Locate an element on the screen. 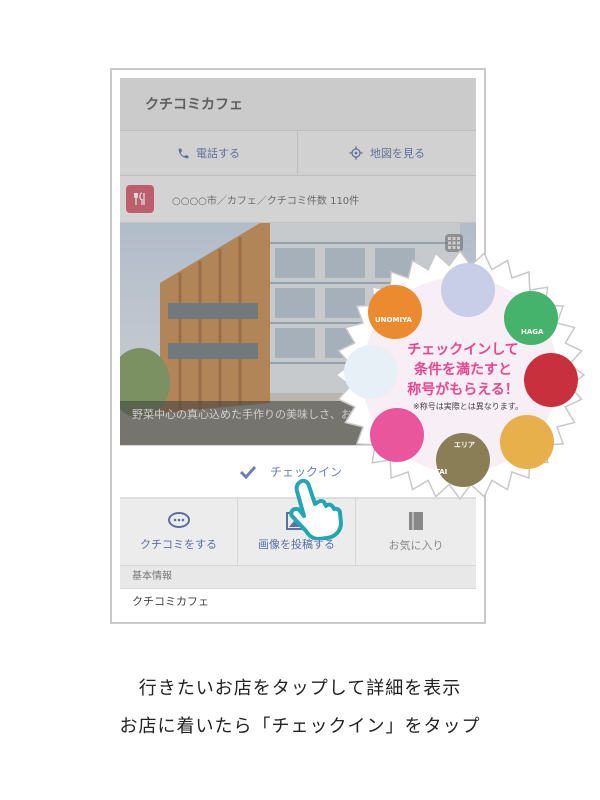 The image size is (600, 800). map-label: 地図を見る is located at coordinates (397, 153).